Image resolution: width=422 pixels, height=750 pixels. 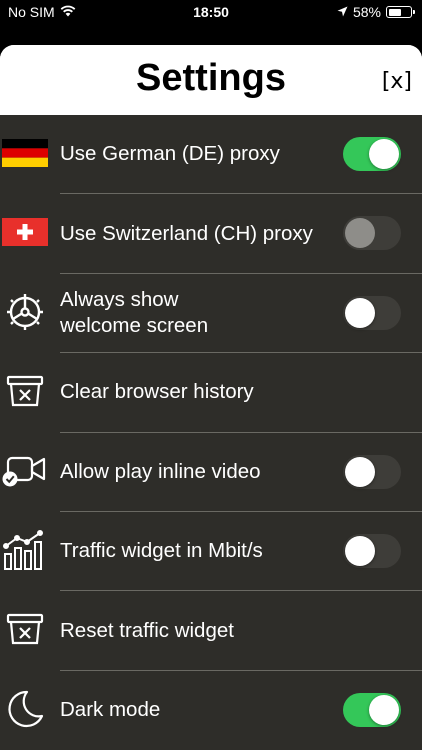 What do you see at coordinates (161, 551) in the screenshot?
I see `setting-label: Traffic widget in Mbit/s` at bounding box center [161, 551].